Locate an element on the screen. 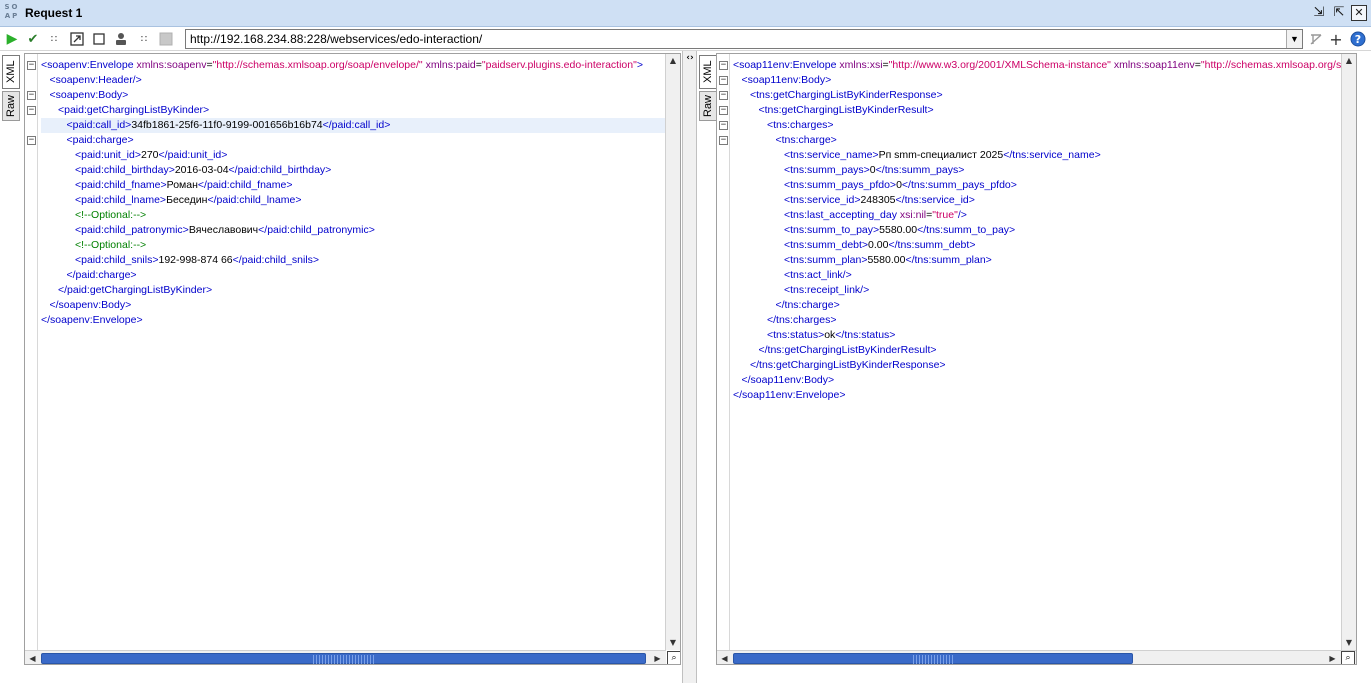 Image resolution: width=1371 pixels, height=683 pixels. request-hscroll-thumb is located at coordinates (343, 658).